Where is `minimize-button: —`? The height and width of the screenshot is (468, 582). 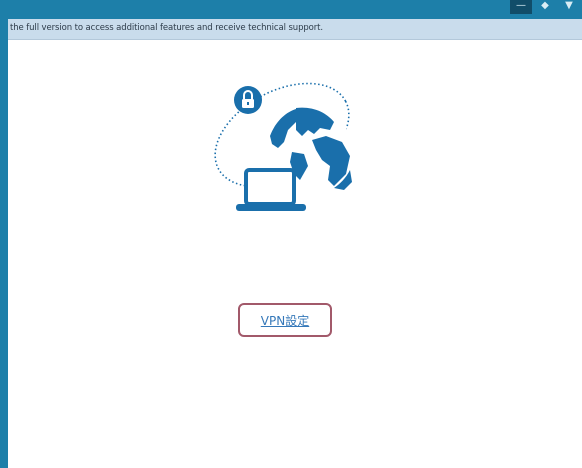 minimize-button: — is located at coordinates (521, 7).